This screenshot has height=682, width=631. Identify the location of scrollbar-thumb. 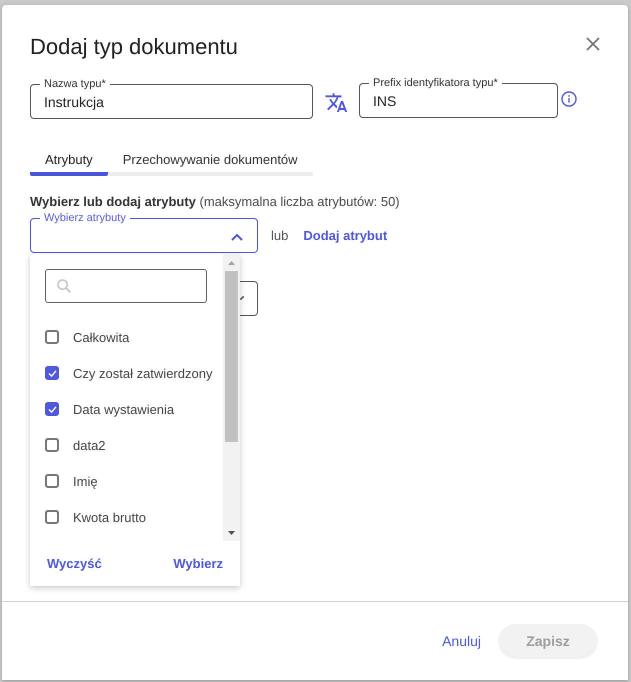
(231, 356).